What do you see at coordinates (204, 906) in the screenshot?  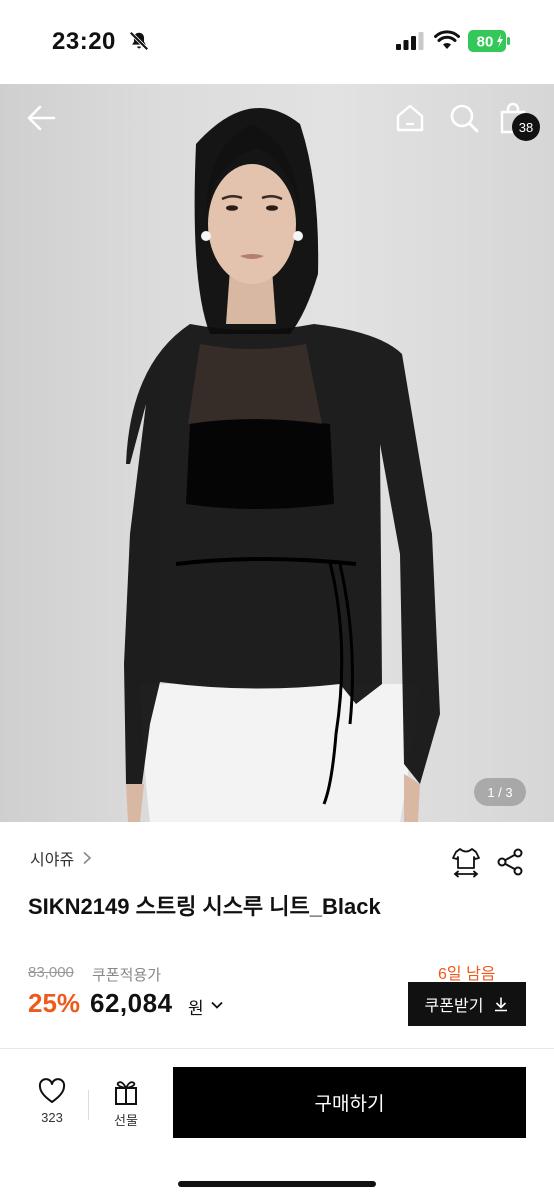 I see `product-title: SIKN2149 스트링 시스루 니트_Black` at bounding box center [204, 906].